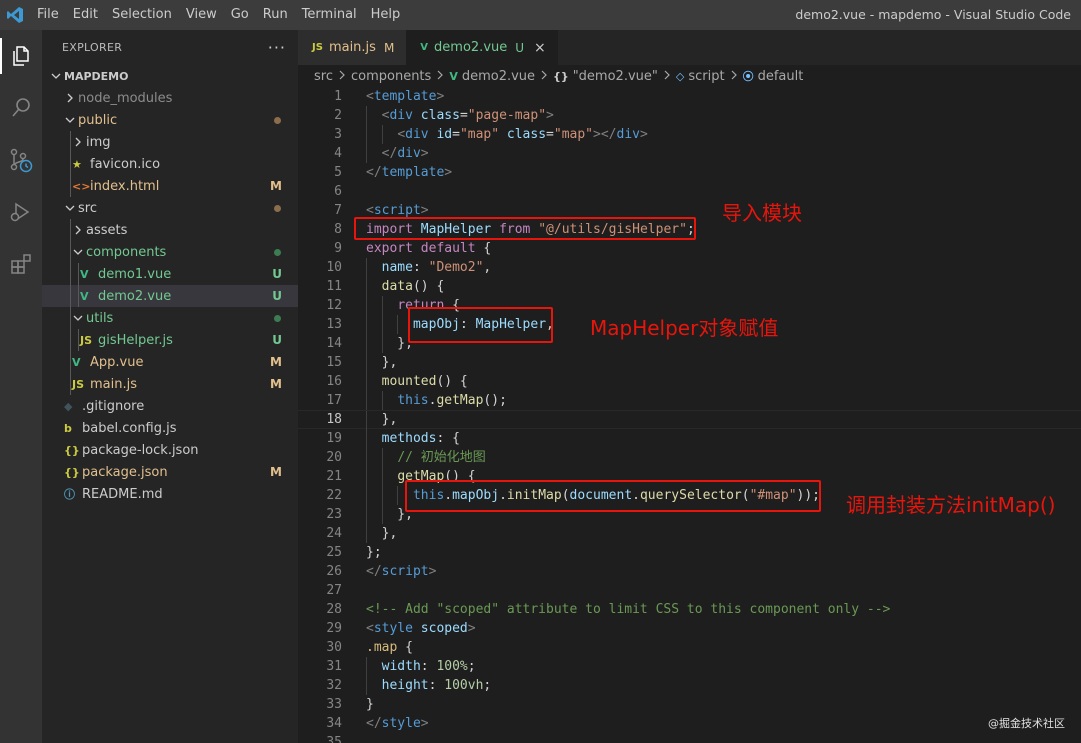 This screenshot has width=1081, height=743. Describe the element at coordinates (334, 552) in the screenshot. I see `line-number: 25` at that location.